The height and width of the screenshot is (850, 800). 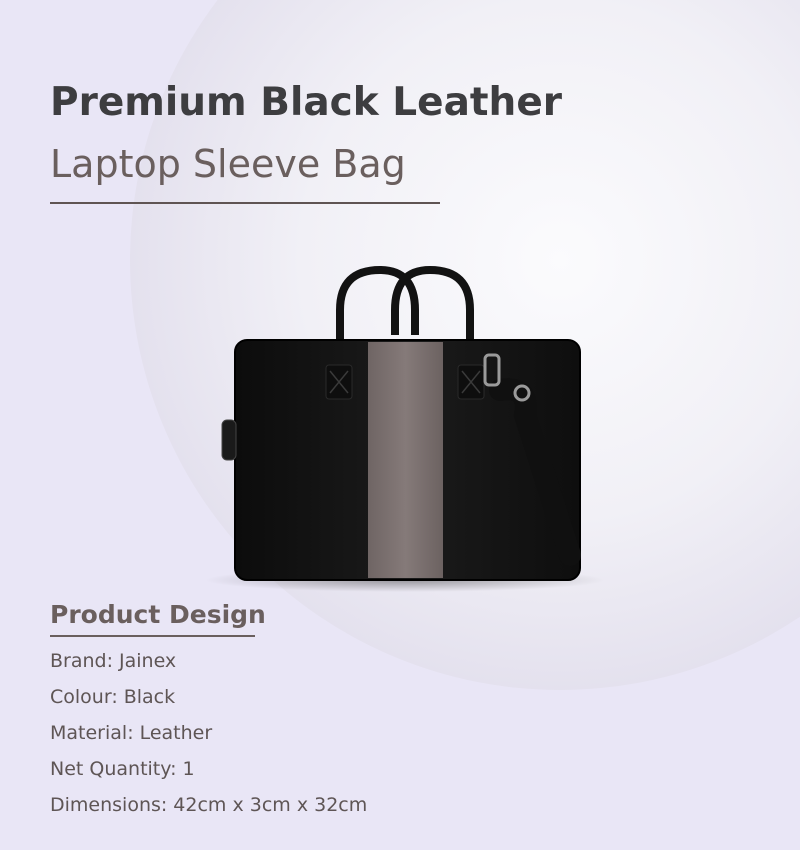 What do you see at coordinates (152, 636) in the screenshot?
I see `section-divider` at bounding box center [152, 636].